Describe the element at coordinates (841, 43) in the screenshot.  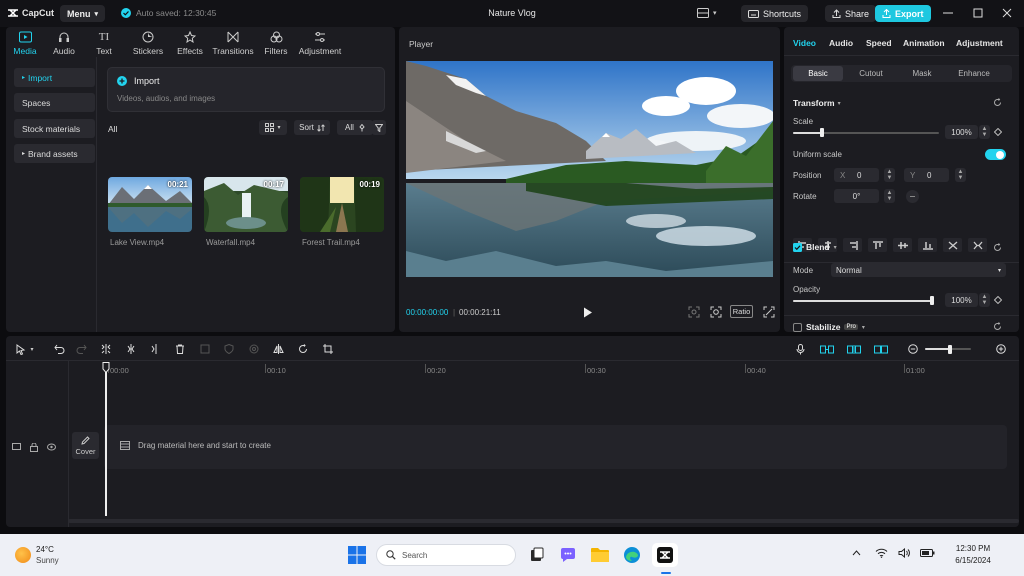
I see `tab-audio: Audio` at that location.